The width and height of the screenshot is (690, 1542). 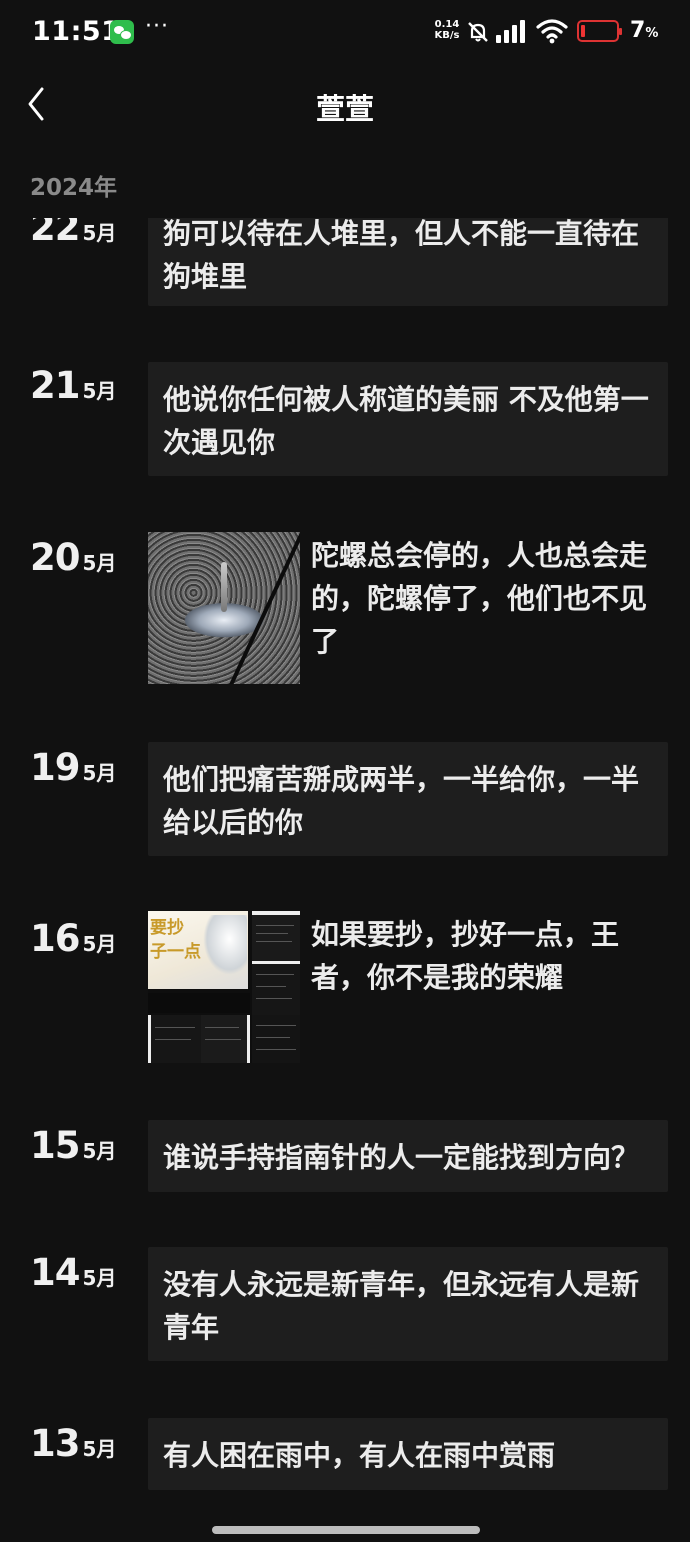 What do you see at coordinates (73, 557) in the screenshot?
I see `entry-date: 20 5月` at bounding box center [73, 557].